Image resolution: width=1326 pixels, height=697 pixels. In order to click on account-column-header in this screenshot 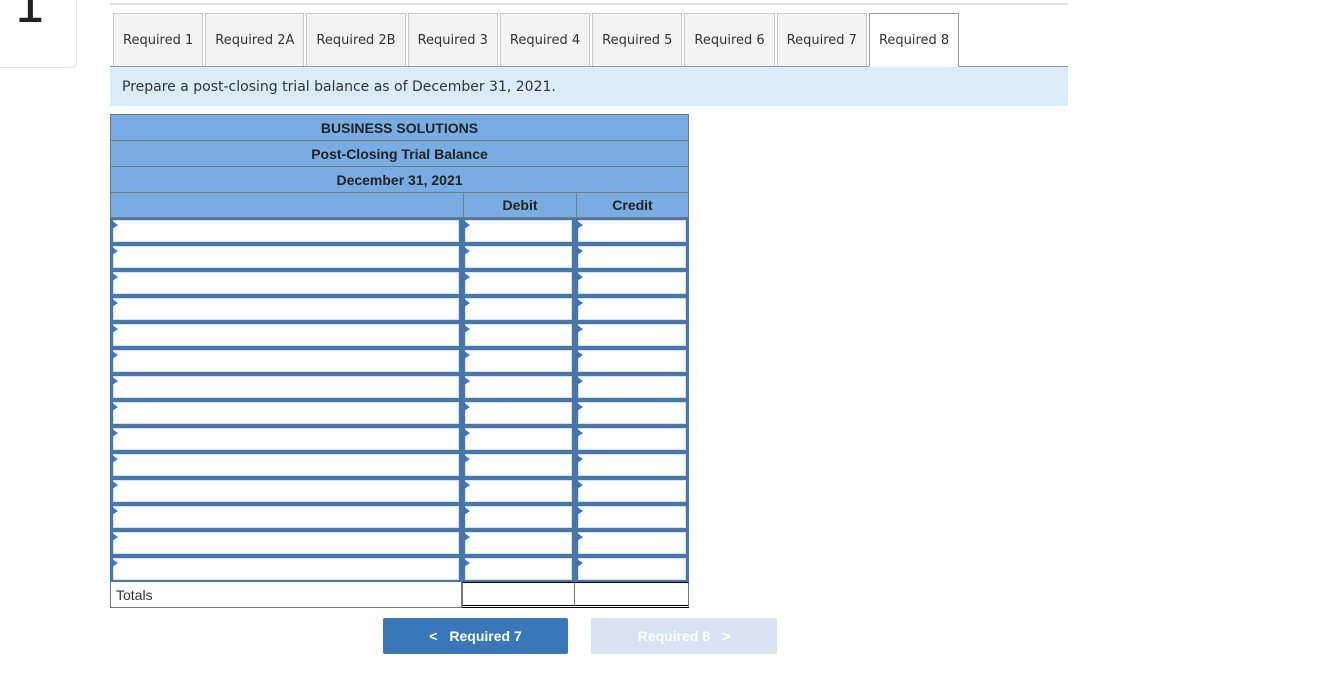, I will do `click(287, 205)`.